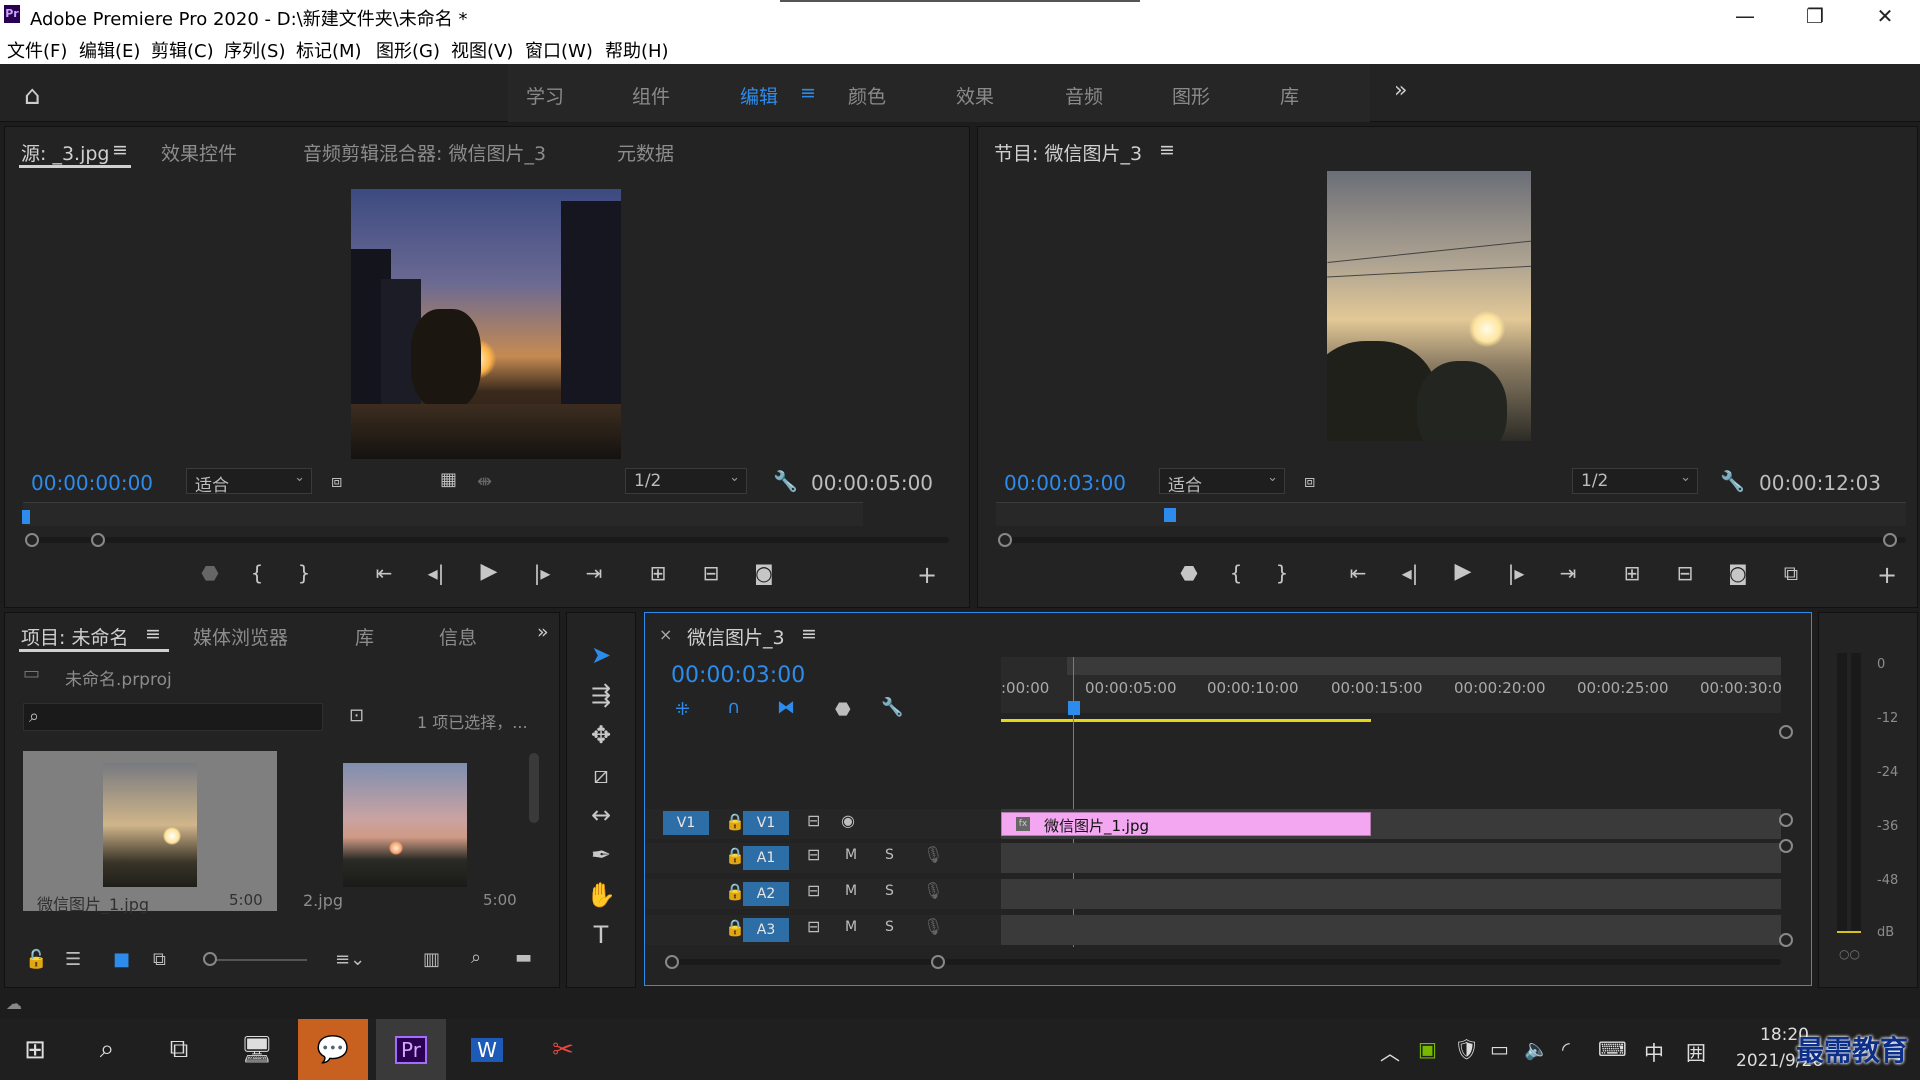 This screenshot has height=1080, width=1920. Describe the element at coordinates (476, 957) in the screenshot. I see `find-icon: ⌕` at that location.